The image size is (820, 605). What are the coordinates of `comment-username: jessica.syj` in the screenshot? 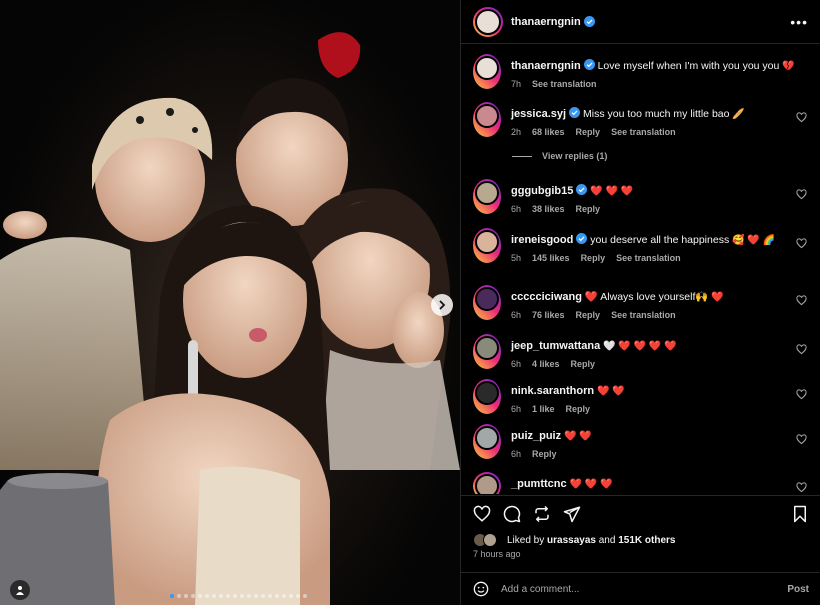 It's located at (538, 114).